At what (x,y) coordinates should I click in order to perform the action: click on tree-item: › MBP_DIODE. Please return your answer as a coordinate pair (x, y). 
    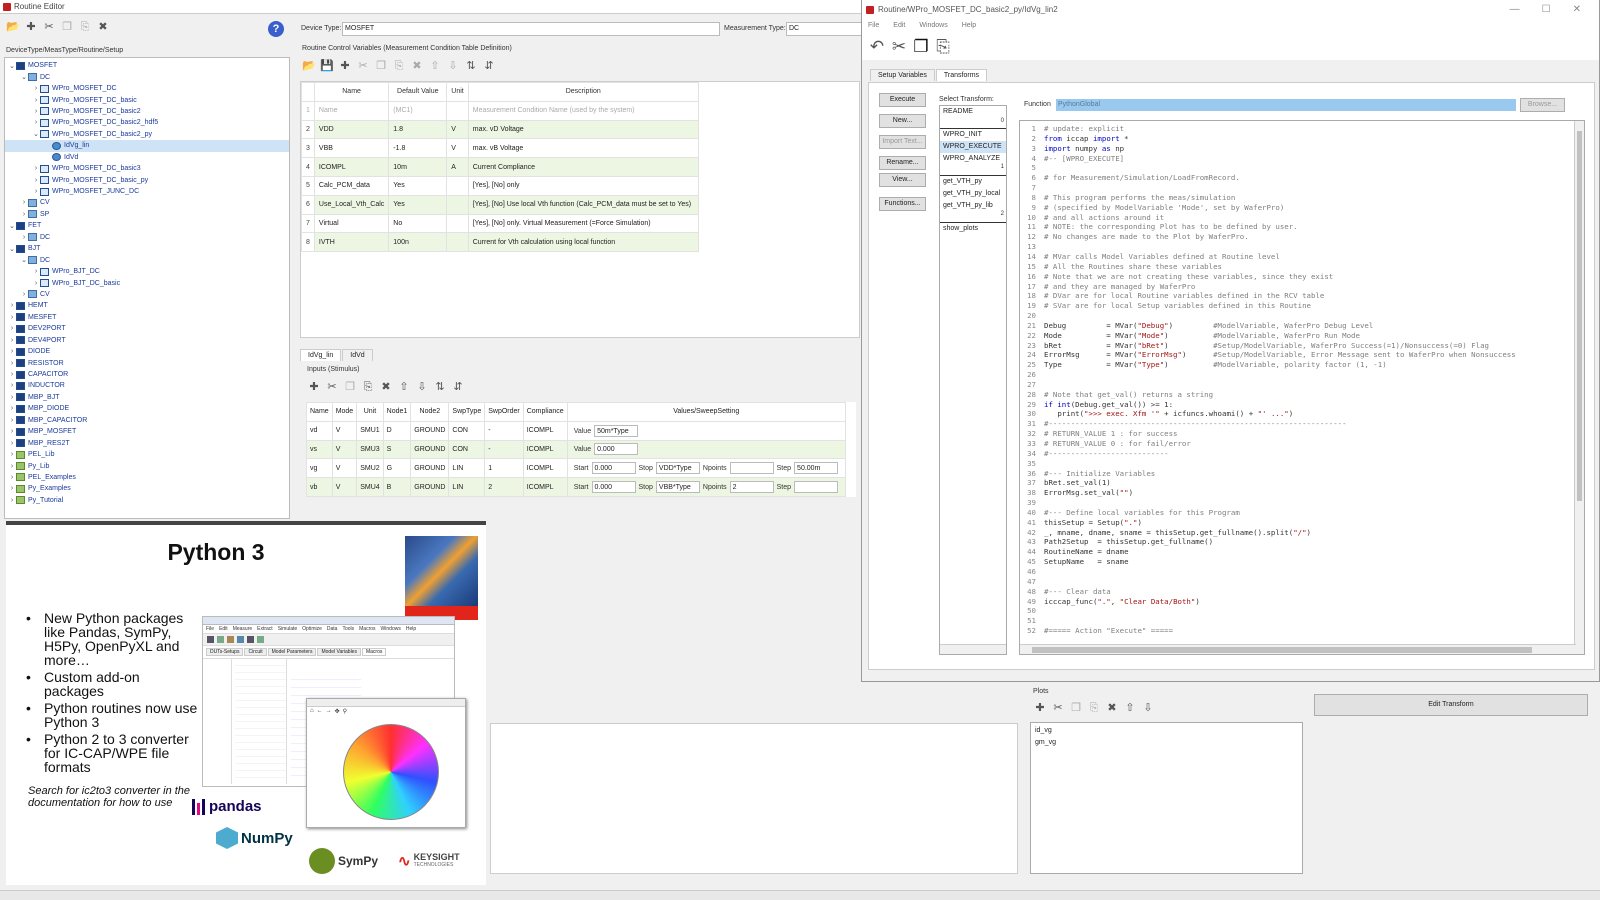
    Looking at the image, I should click on (147, 408).